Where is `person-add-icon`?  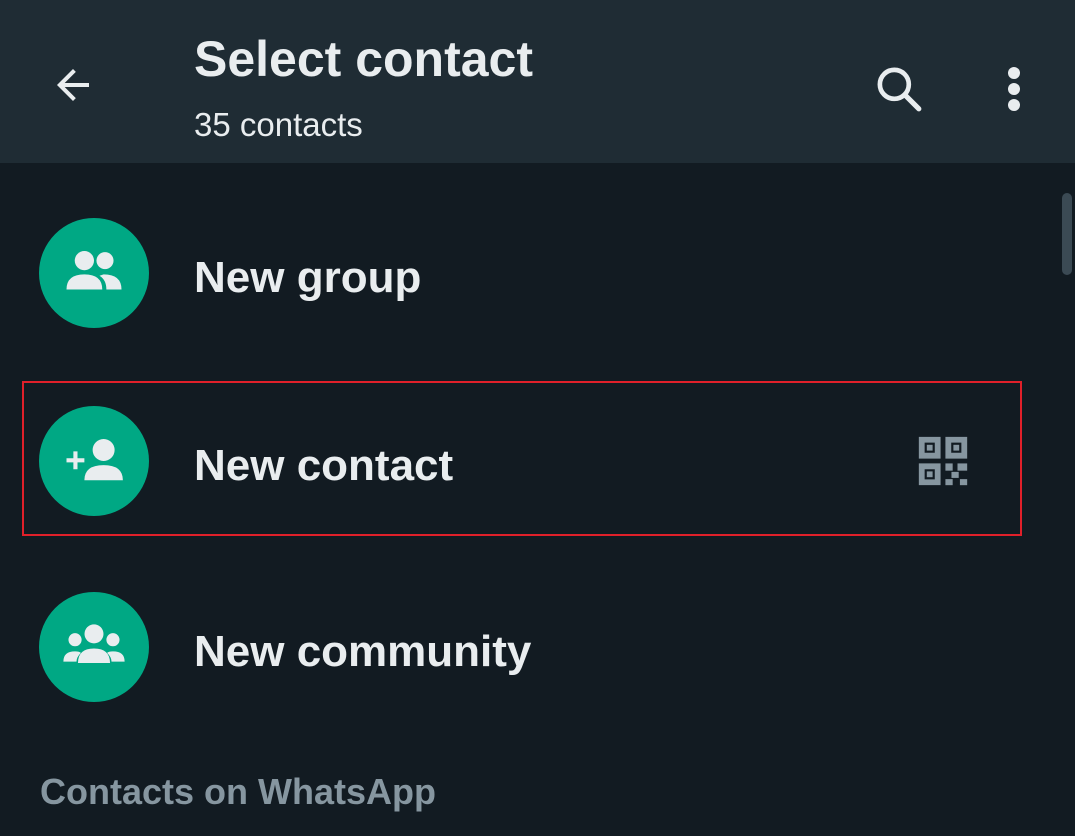 person-add-icon is located at coordinates (94, 460).